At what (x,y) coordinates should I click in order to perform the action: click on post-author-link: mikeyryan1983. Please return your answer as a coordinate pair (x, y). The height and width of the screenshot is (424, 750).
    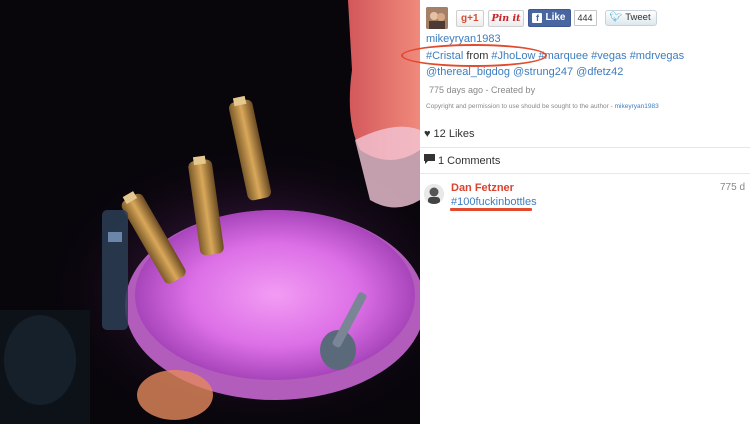
    Looking at the image, I should click on (463, 39).